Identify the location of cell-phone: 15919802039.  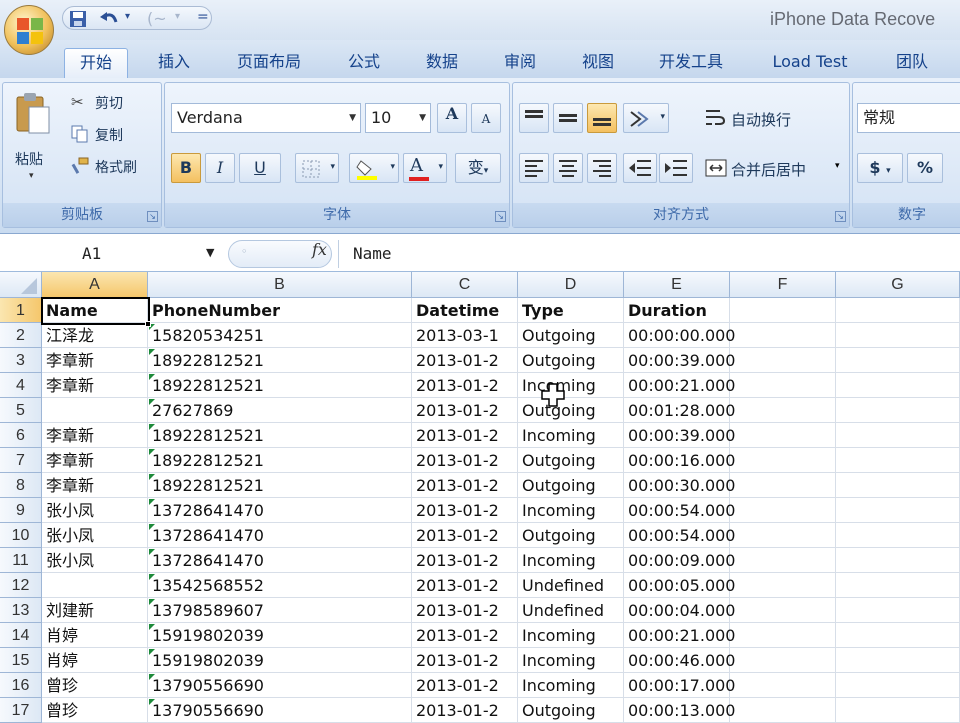
(280, 635).